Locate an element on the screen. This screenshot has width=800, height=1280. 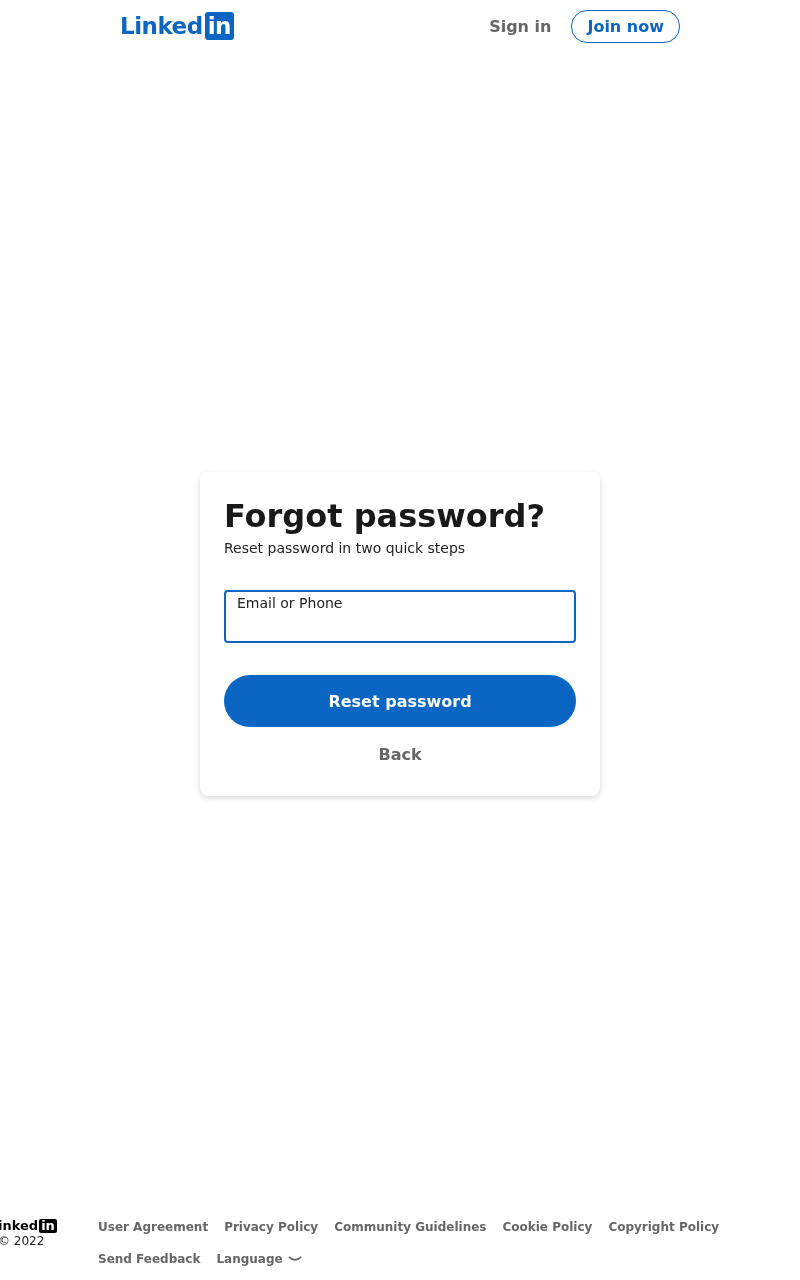
footer-link: Send Feedback is located at coordinates (149, 1259).